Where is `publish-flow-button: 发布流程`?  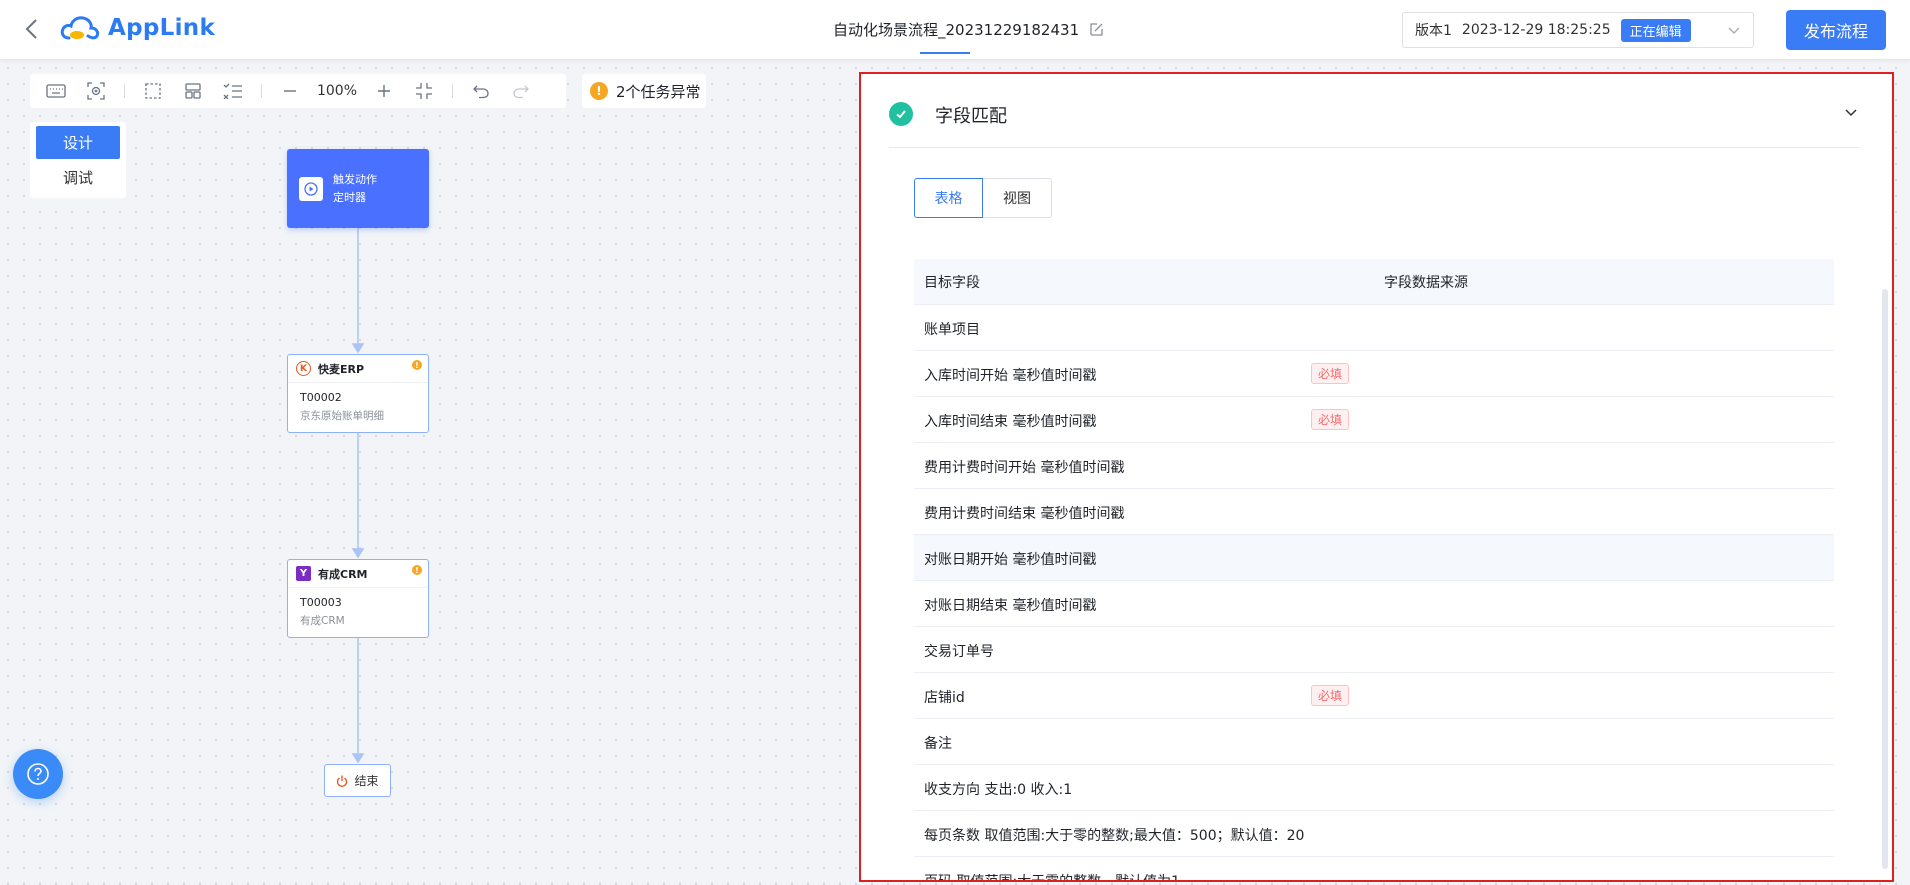
publish-flow-button: 发布流程 is located at coordinates (1836, 30).